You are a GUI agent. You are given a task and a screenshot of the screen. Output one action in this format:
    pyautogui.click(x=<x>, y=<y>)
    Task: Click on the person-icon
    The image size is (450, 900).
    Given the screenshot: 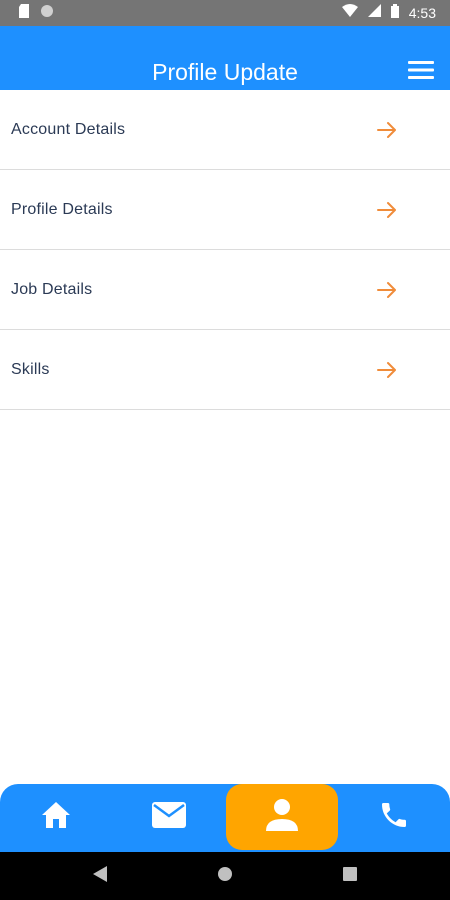 What is the action you would take?
    pyautogui.click(x=282, y=817)
    